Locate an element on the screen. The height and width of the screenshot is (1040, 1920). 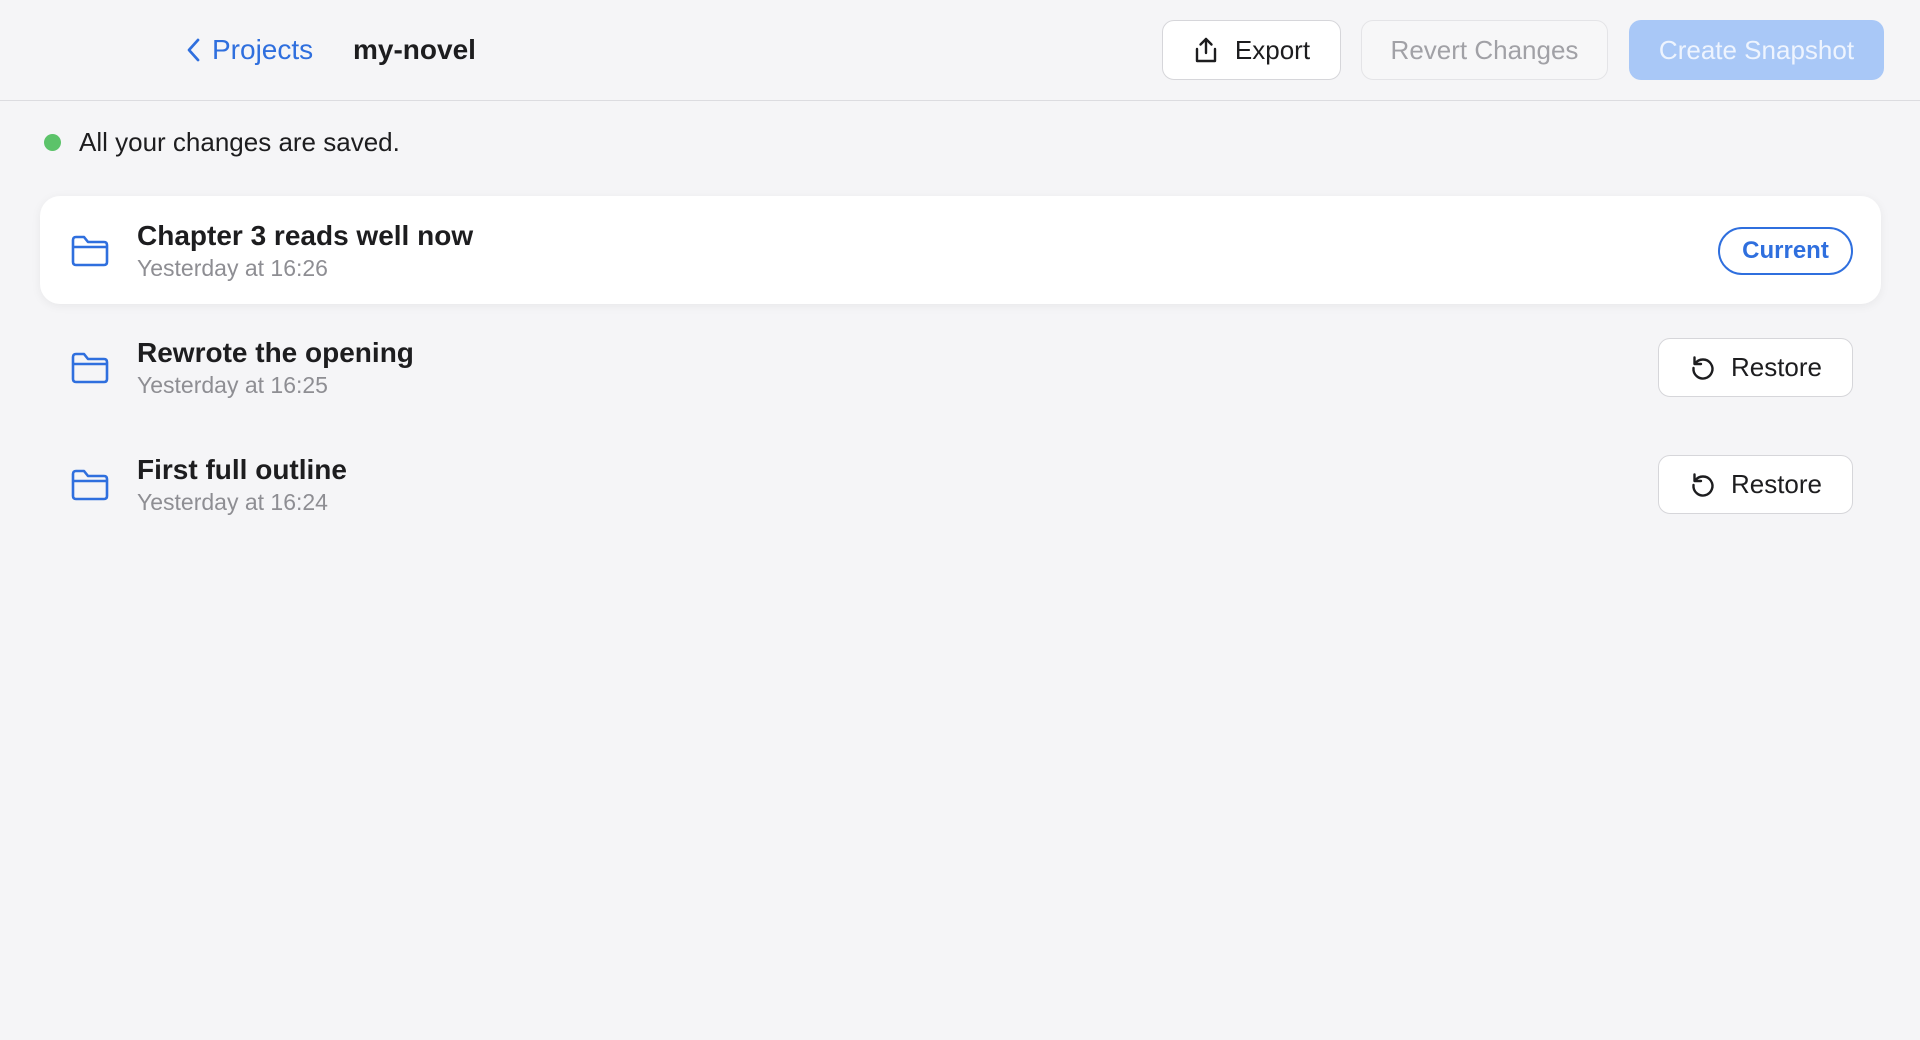
back-link-label: Projects is located at coordinates (263, 49).